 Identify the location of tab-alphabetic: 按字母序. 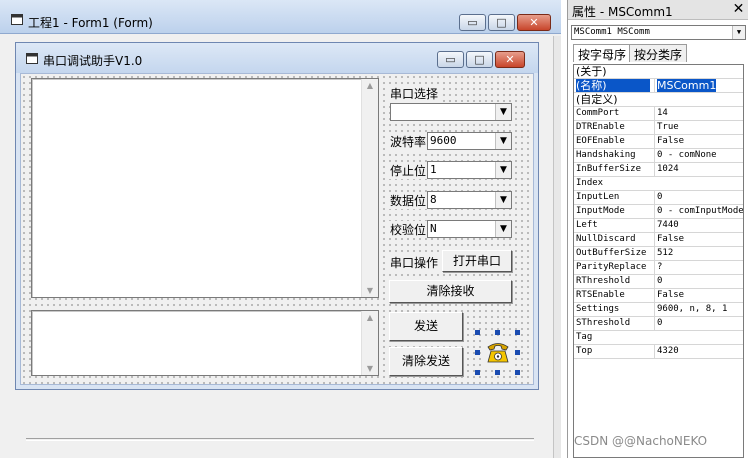
(602, 53).